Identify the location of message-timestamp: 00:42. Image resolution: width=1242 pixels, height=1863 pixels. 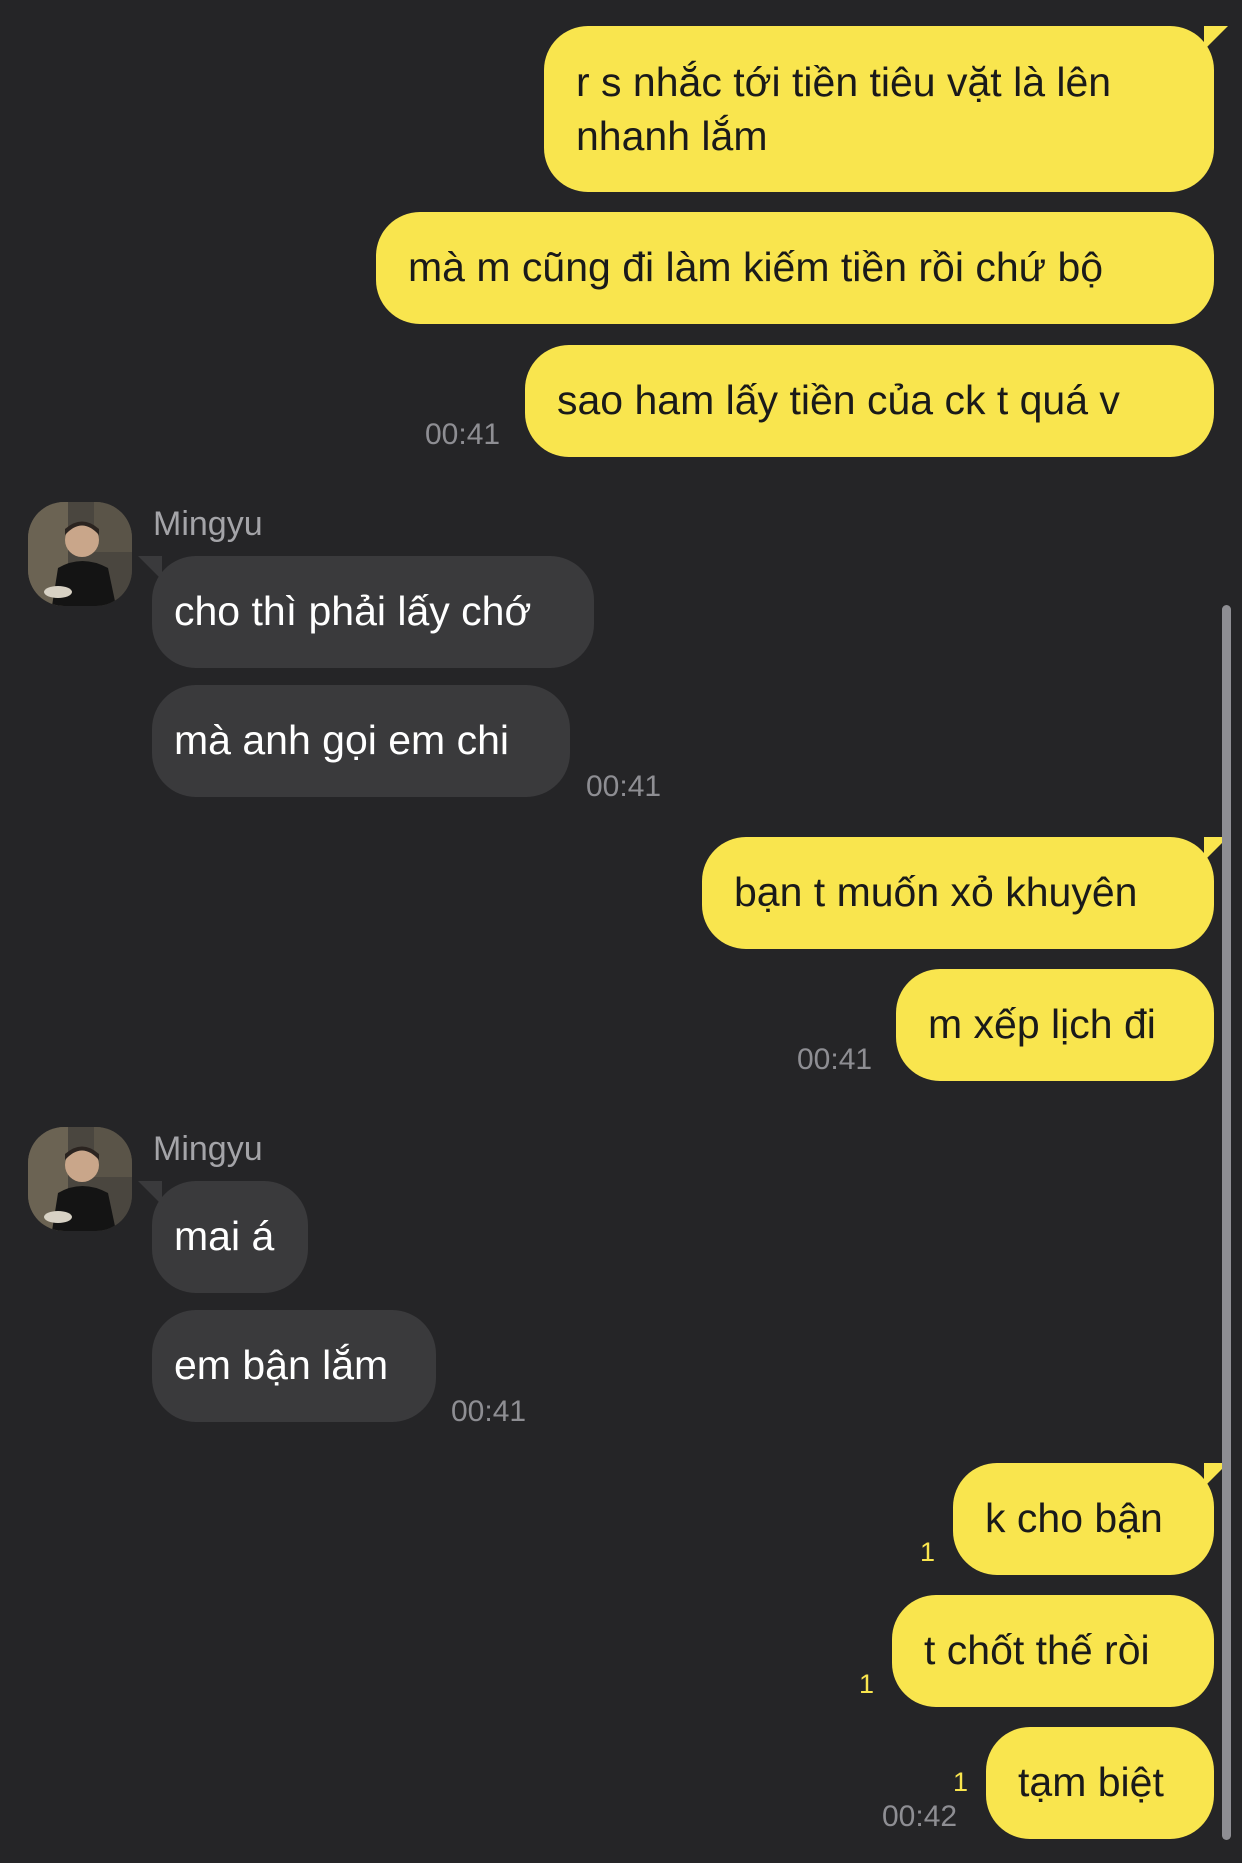
(920, 1816).